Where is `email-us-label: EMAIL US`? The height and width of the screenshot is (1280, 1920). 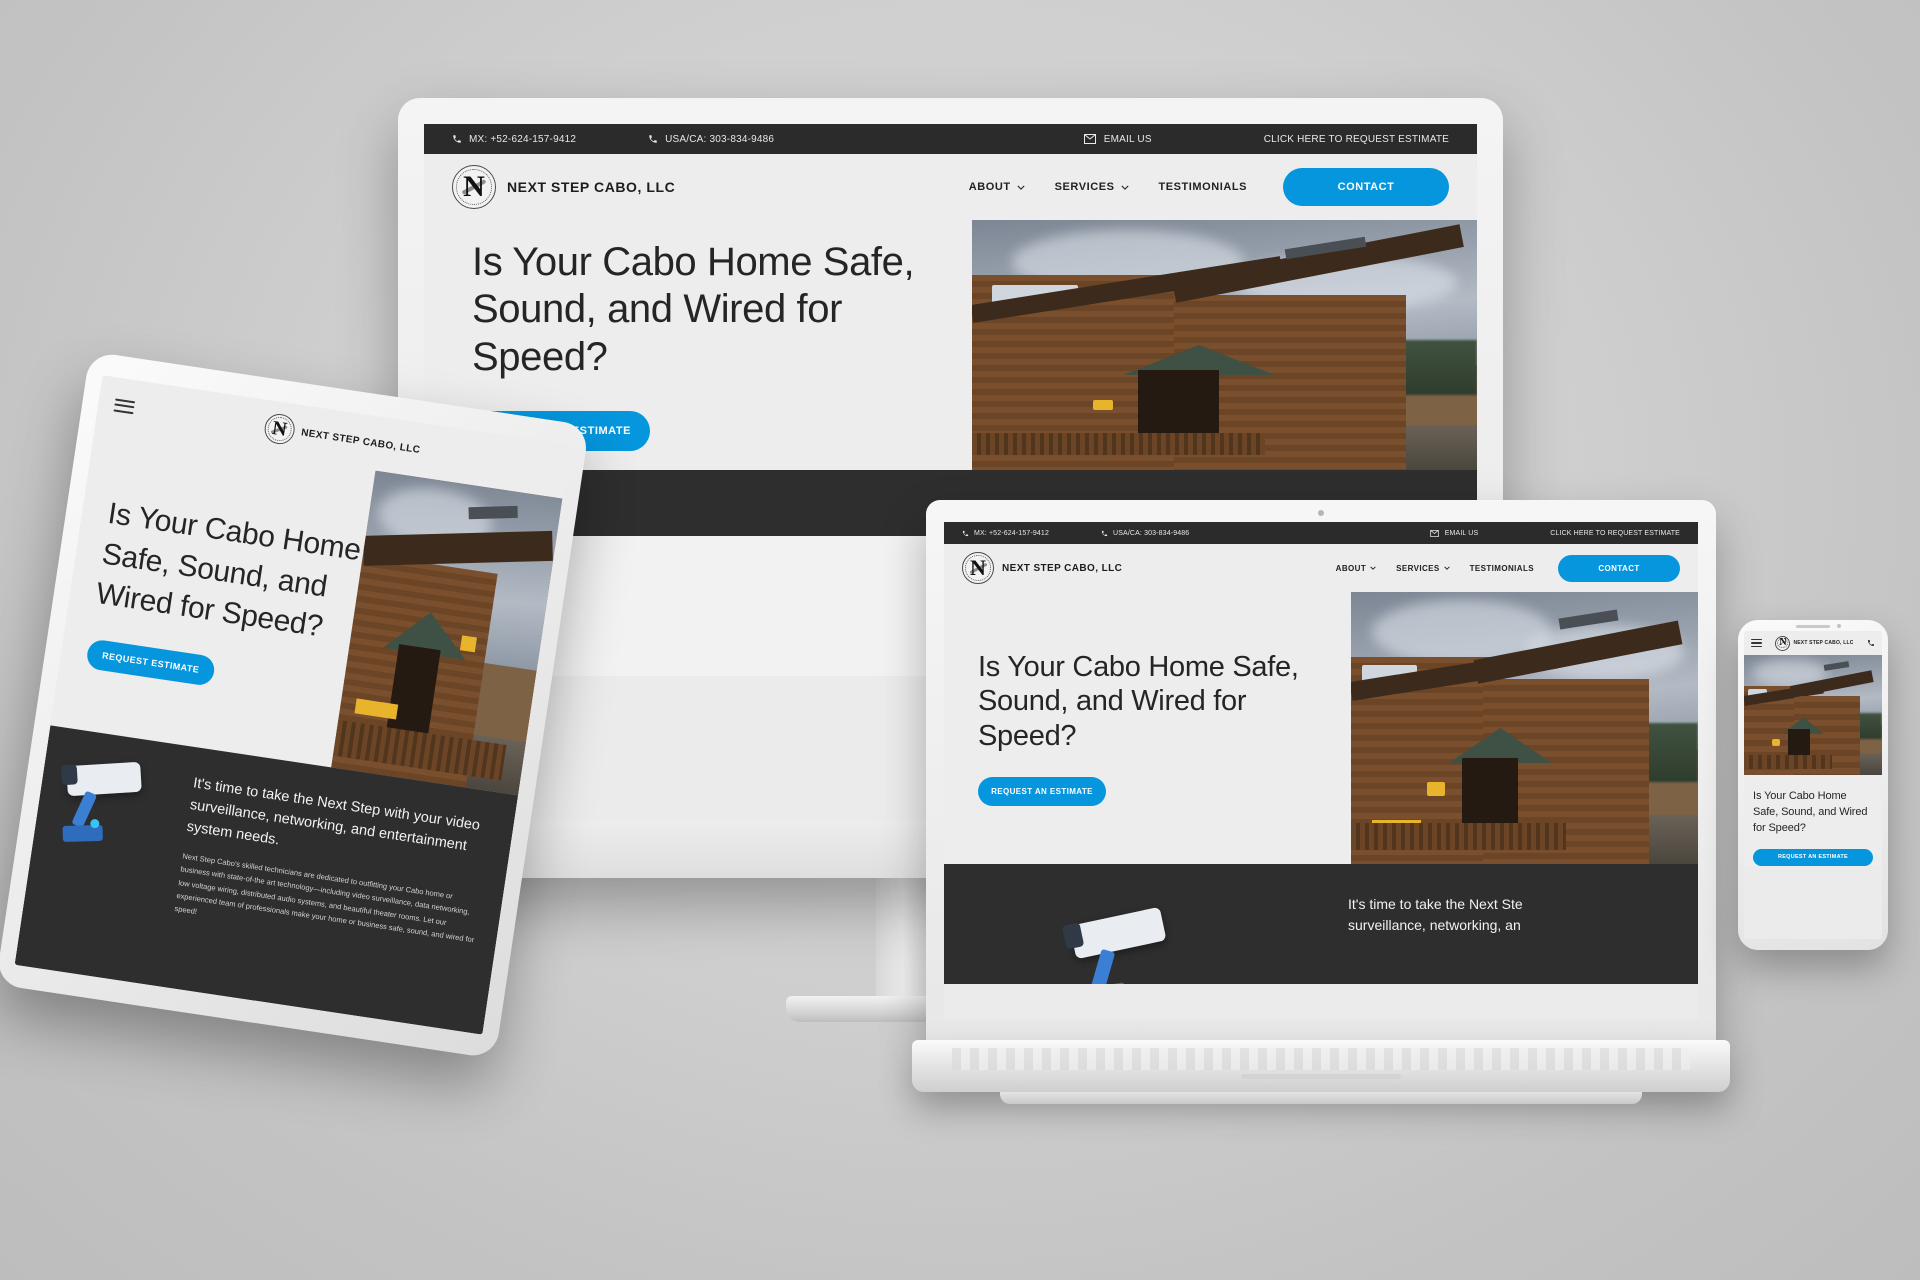 email-us-label: EMAIL US is located at coordinates (1461, 533).